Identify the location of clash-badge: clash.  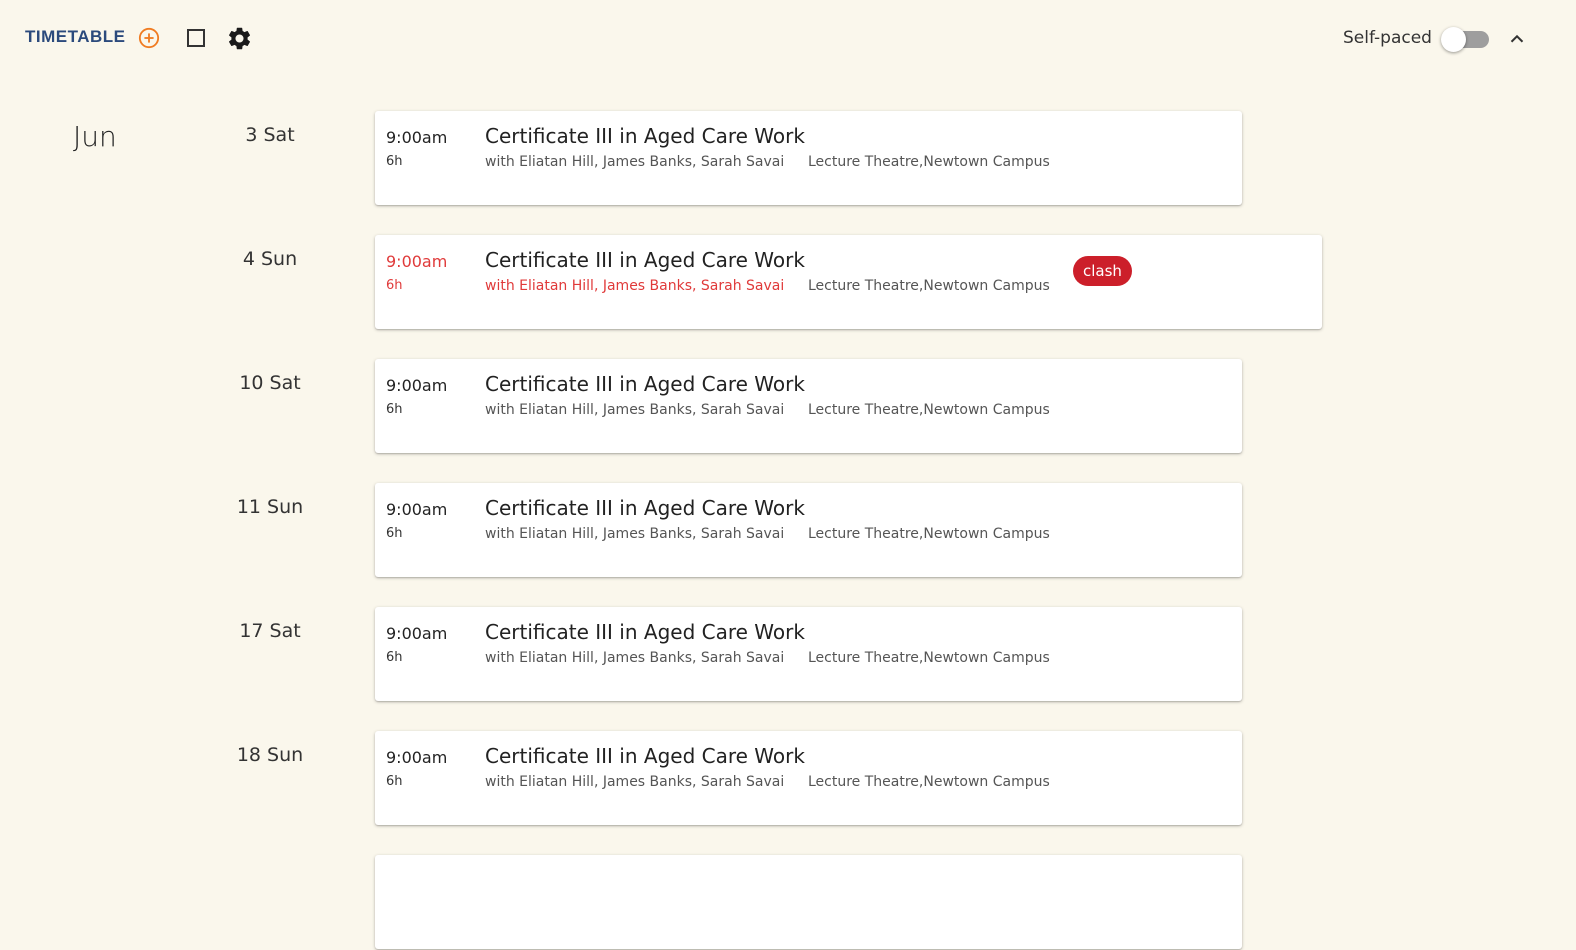
(1102, 271).